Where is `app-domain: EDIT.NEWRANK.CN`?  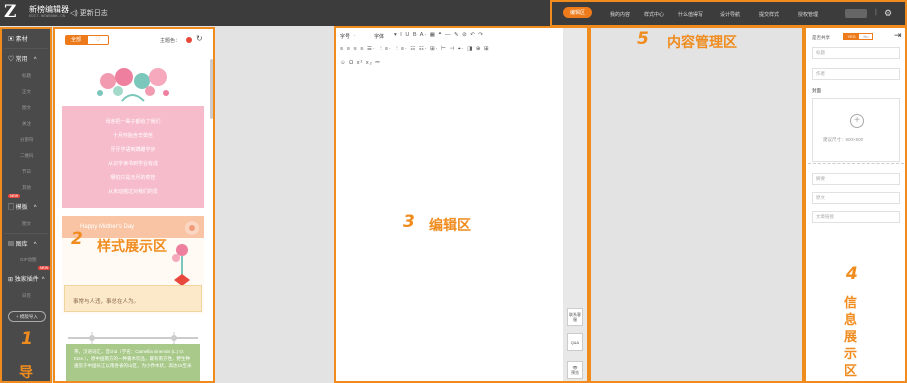 app-domain: EDIT.NEWRANK.CN is located at coordinates (47, 17).